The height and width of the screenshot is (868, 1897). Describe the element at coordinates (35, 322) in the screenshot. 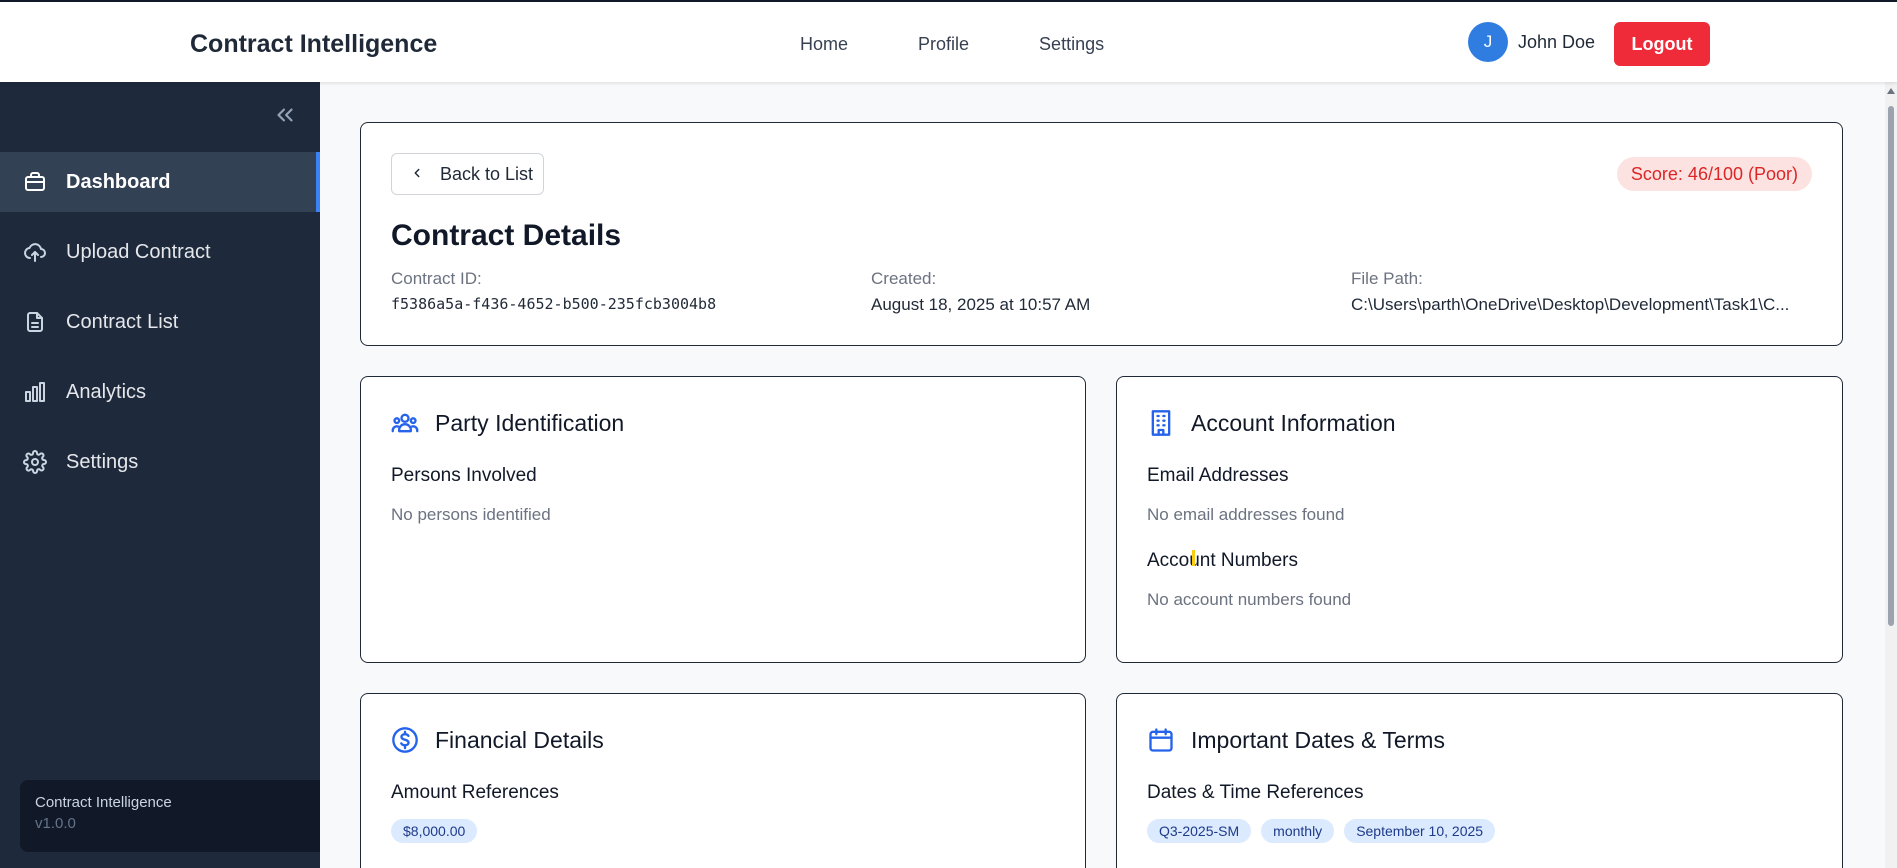

I see `document-icon` at that location.